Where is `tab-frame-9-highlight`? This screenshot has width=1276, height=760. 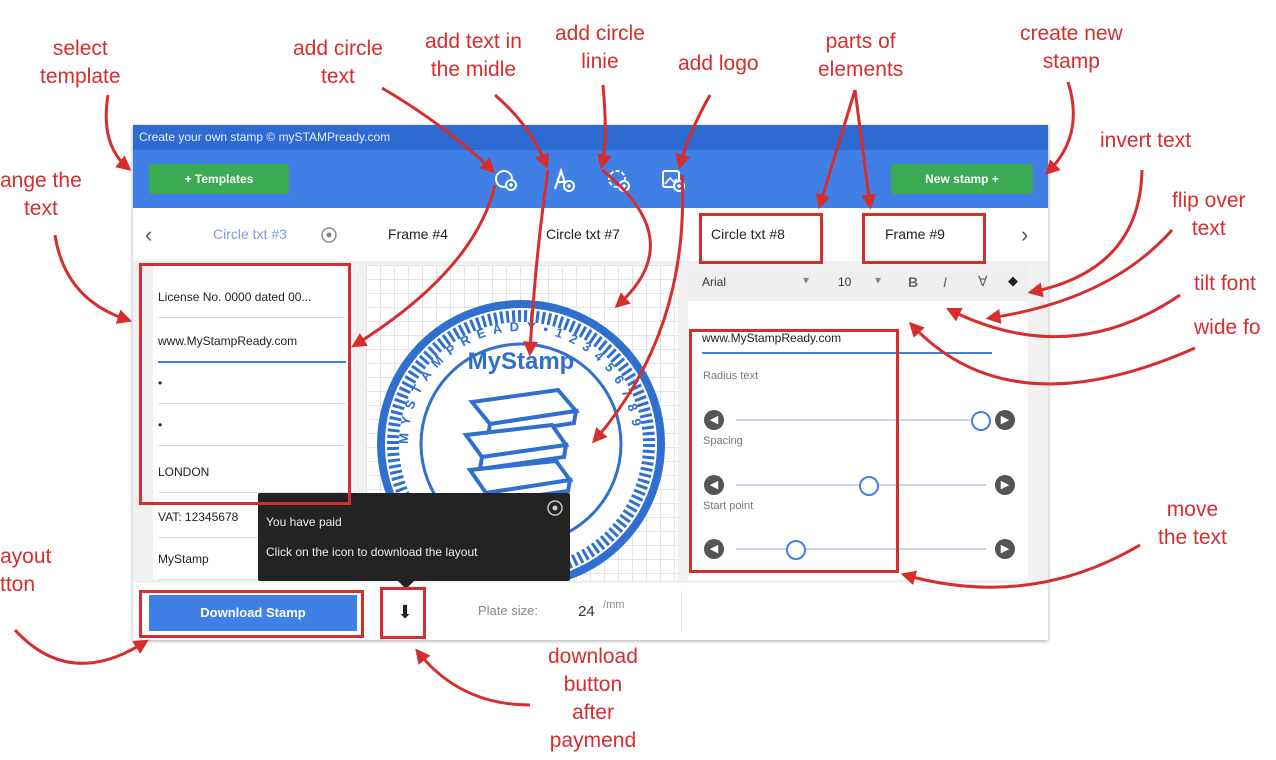
tab-frame-9-highlight is located at coordinates (924, 238).